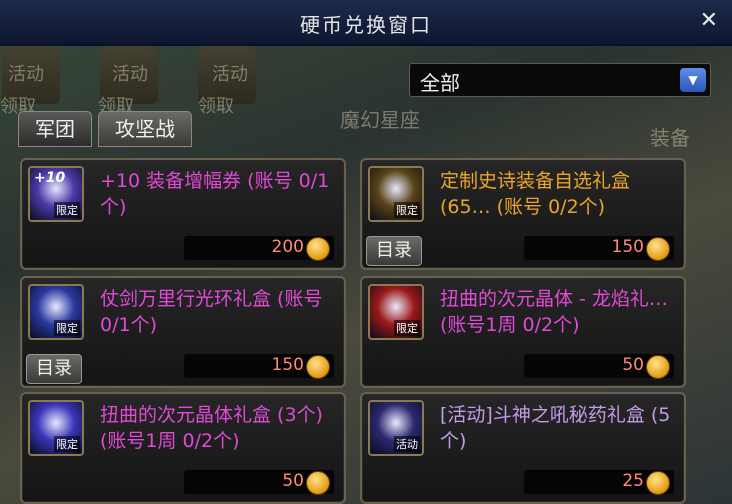 The height and width of the screenshot is (504, 732). Describe the element at coordinates (554, 312) in the screenshot. I see `item-name: 扭曲的次元晶体 - 龙焰礼… (账号1周 0/2个)` at that location.